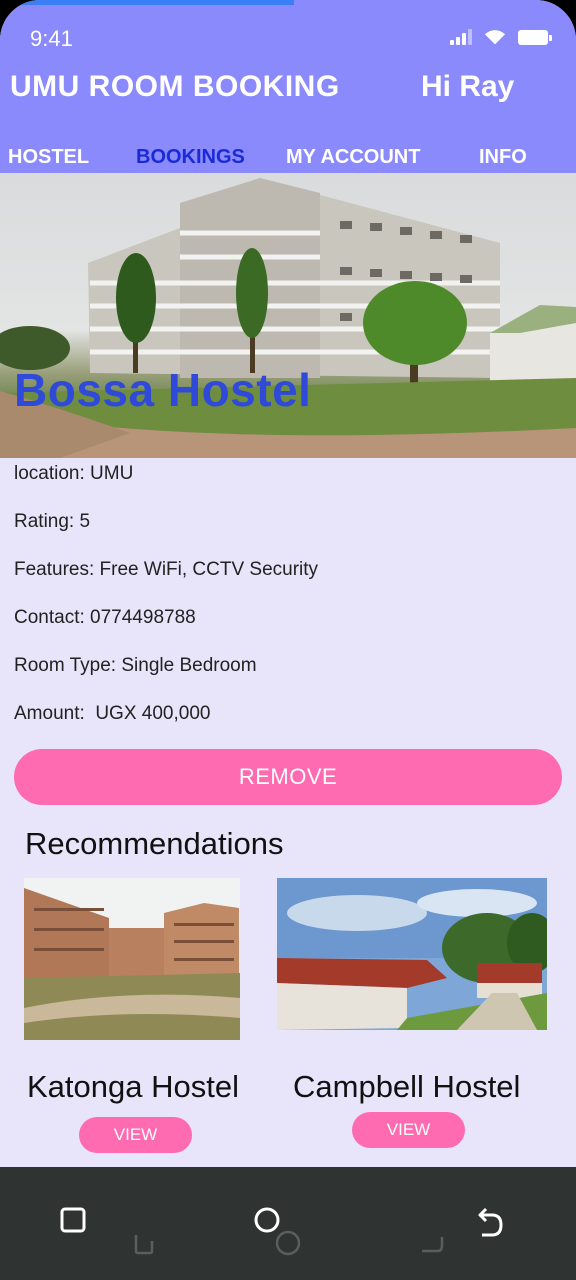  What do you see at coordinates (190, 157) in the screenshot?
I see `tab-bookings: BOOKINGS` at bounding box center [190, 157].